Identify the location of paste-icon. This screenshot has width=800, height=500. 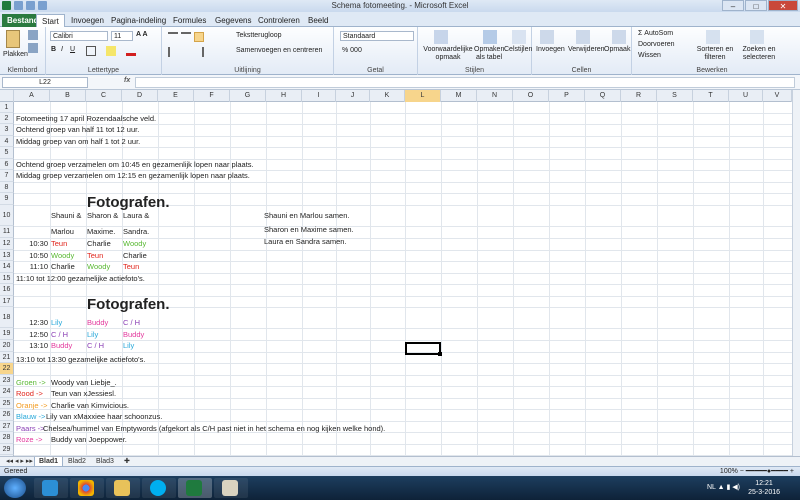
(13, 39).